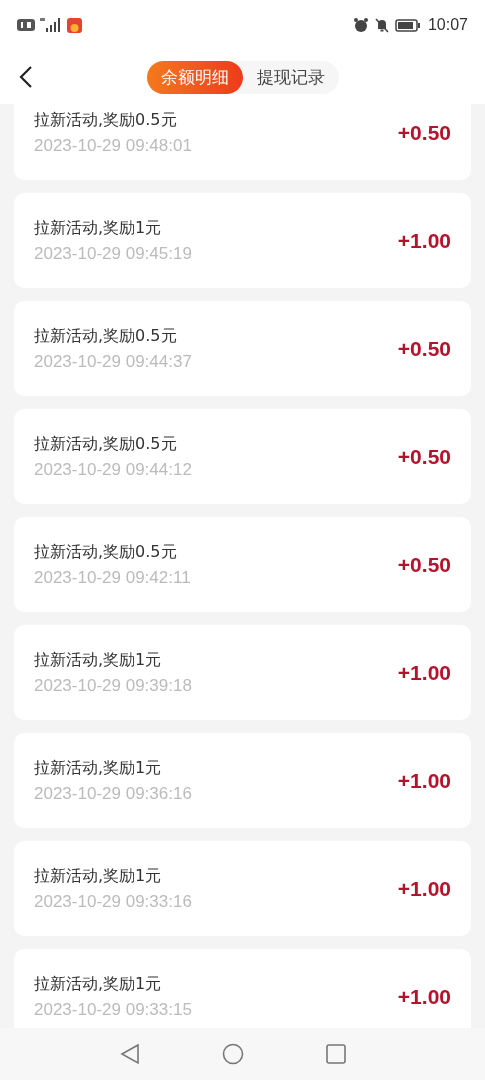  Describe the element at coordinates (113, 685) in the screenshot. I see `record-time: 2023-10-29 09:39:18` at that location.